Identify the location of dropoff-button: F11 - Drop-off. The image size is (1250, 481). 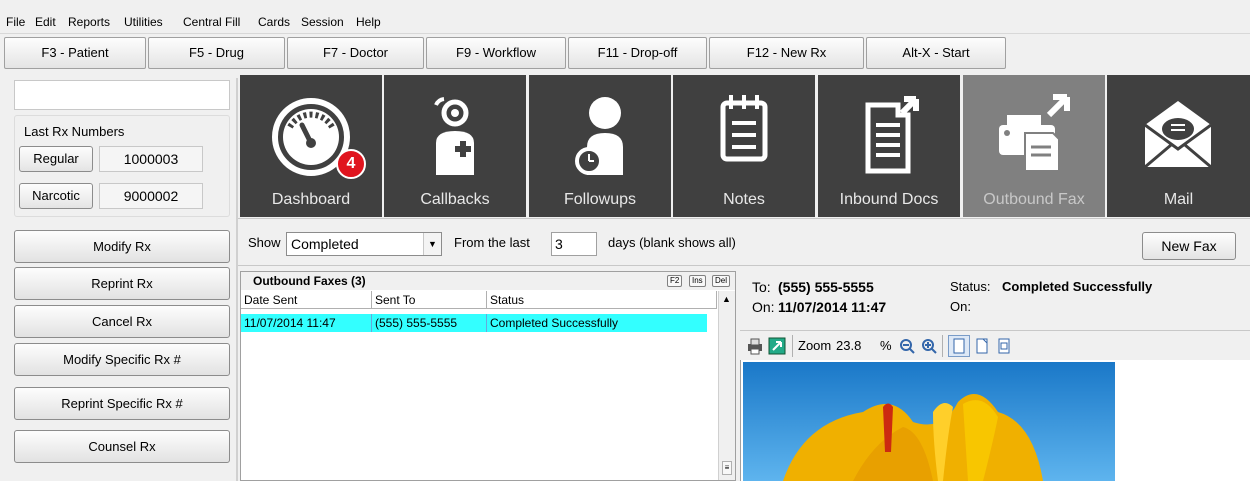
(637, 53).